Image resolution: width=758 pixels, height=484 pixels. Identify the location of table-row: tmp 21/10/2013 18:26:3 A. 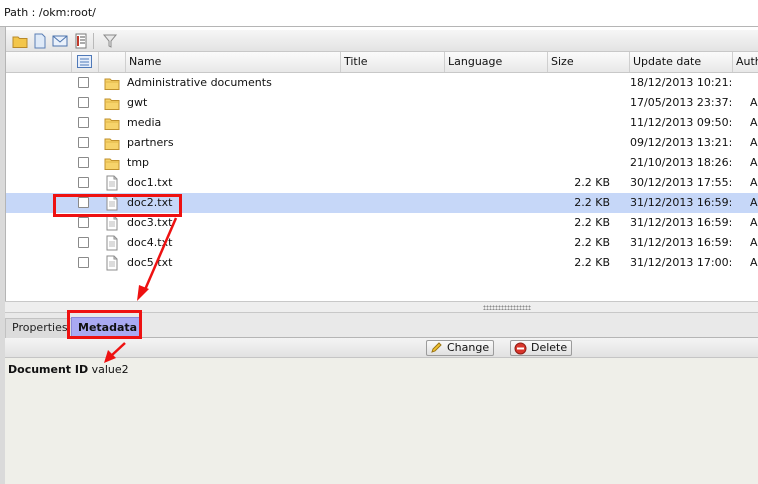
(381, 163).